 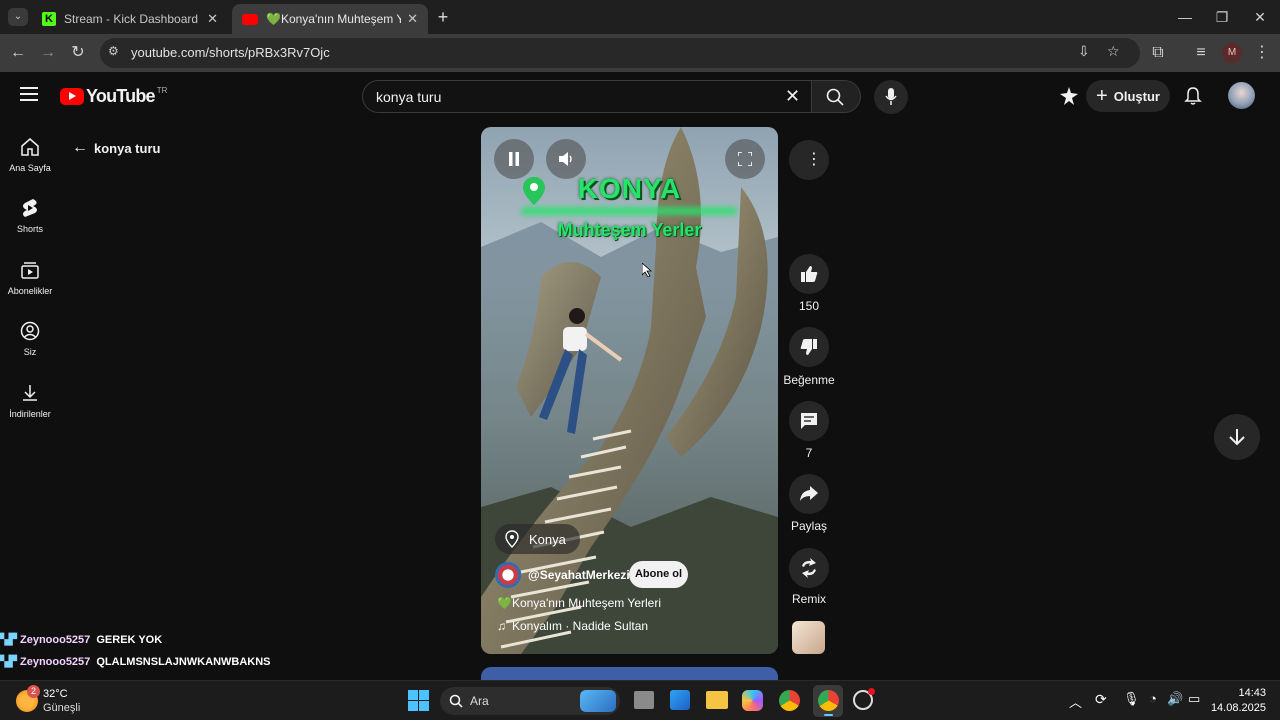 What do you see at coordinates (1232, 53) in the screenshot?
I see `profile-avatar: M` at bounding box center [1232, 53].